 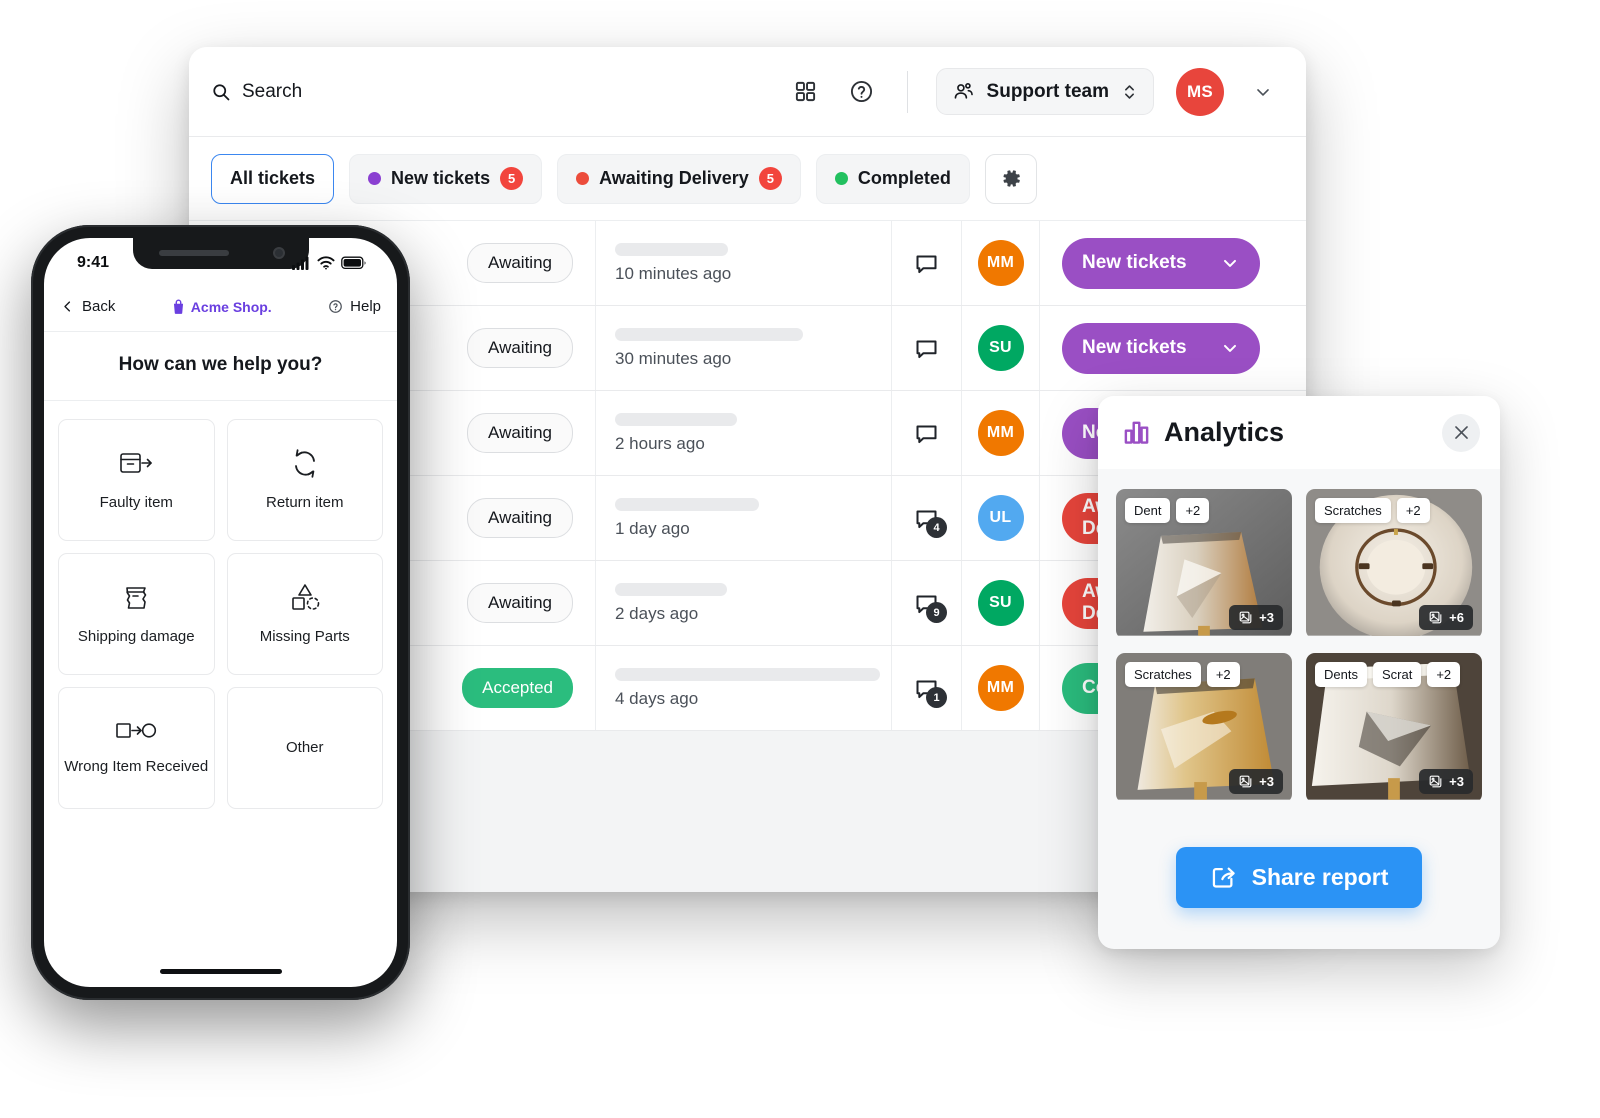 I want to click on grid-apps-icon, so click(x=806, y=92).